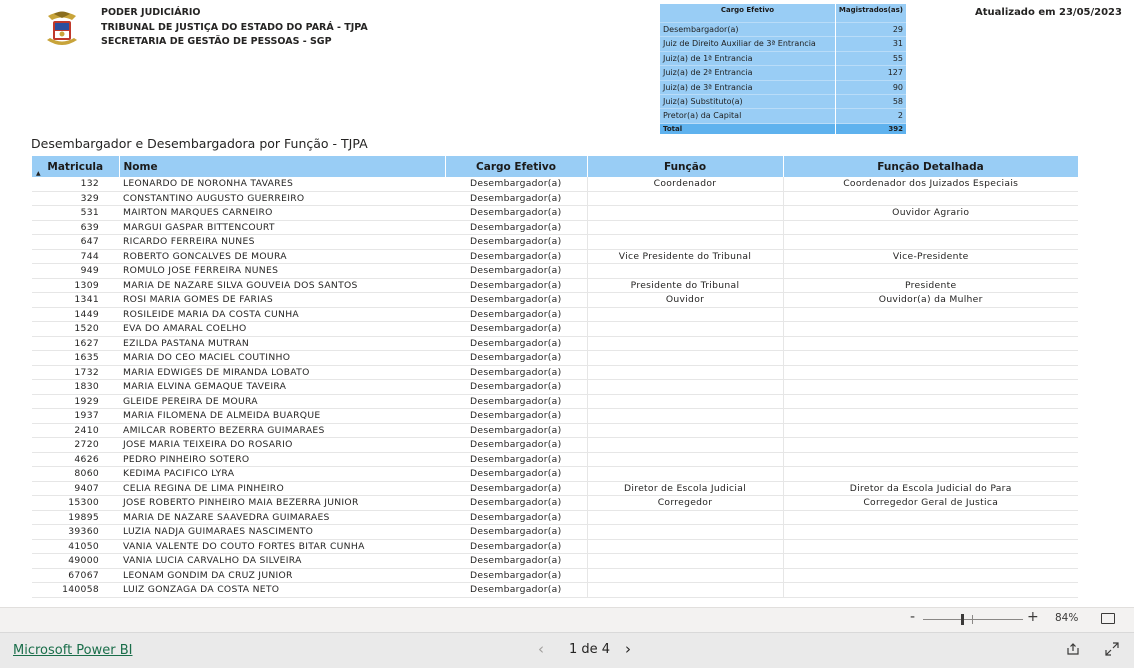 The height and width of the screenshot is (668, 1134). What do you see at coordinates (783, 73) in the screenshot?
I see `summary-row: Juiz(a) de 2ª Entrancia 127` at bounding box center [783, 73].